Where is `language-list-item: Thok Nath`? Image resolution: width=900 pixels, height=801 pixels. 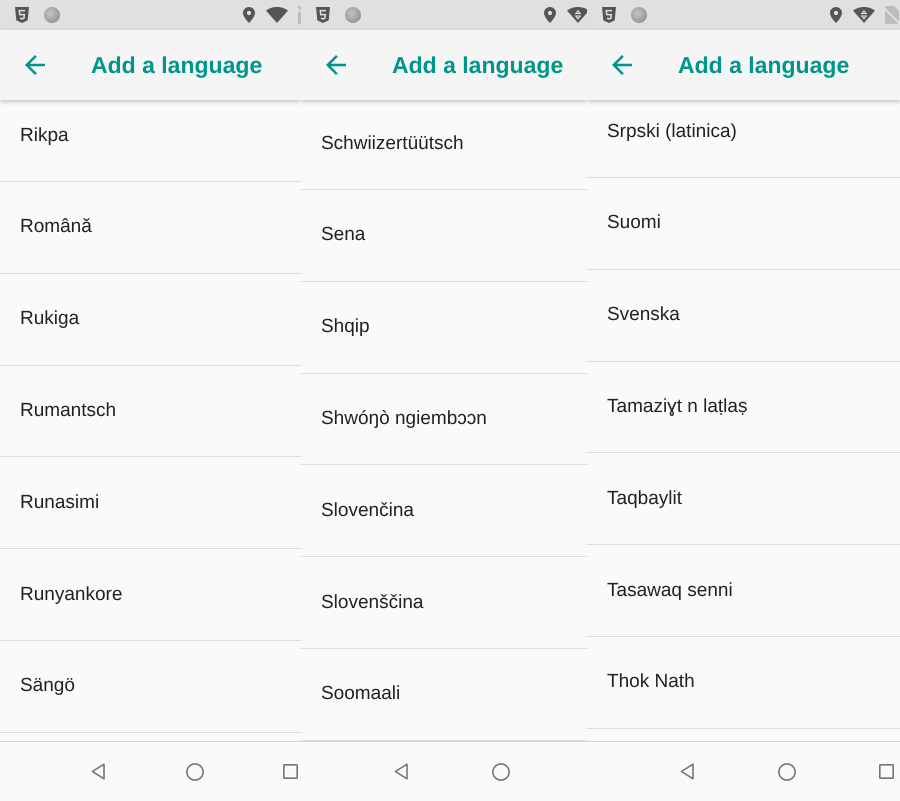 language-list-item: Thok Nath is located at coordinates (743, 682).